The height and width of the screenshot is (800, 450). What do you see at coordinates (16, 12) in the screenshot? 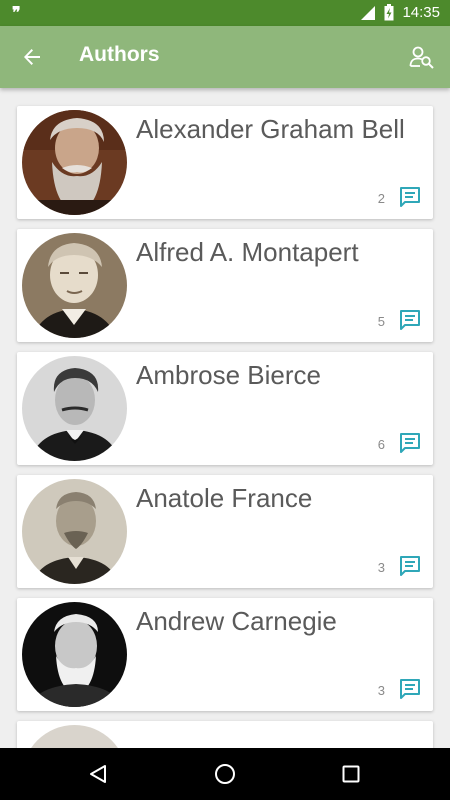
I see `app-notification-icon: ❞` at bounding box center [16, 12].